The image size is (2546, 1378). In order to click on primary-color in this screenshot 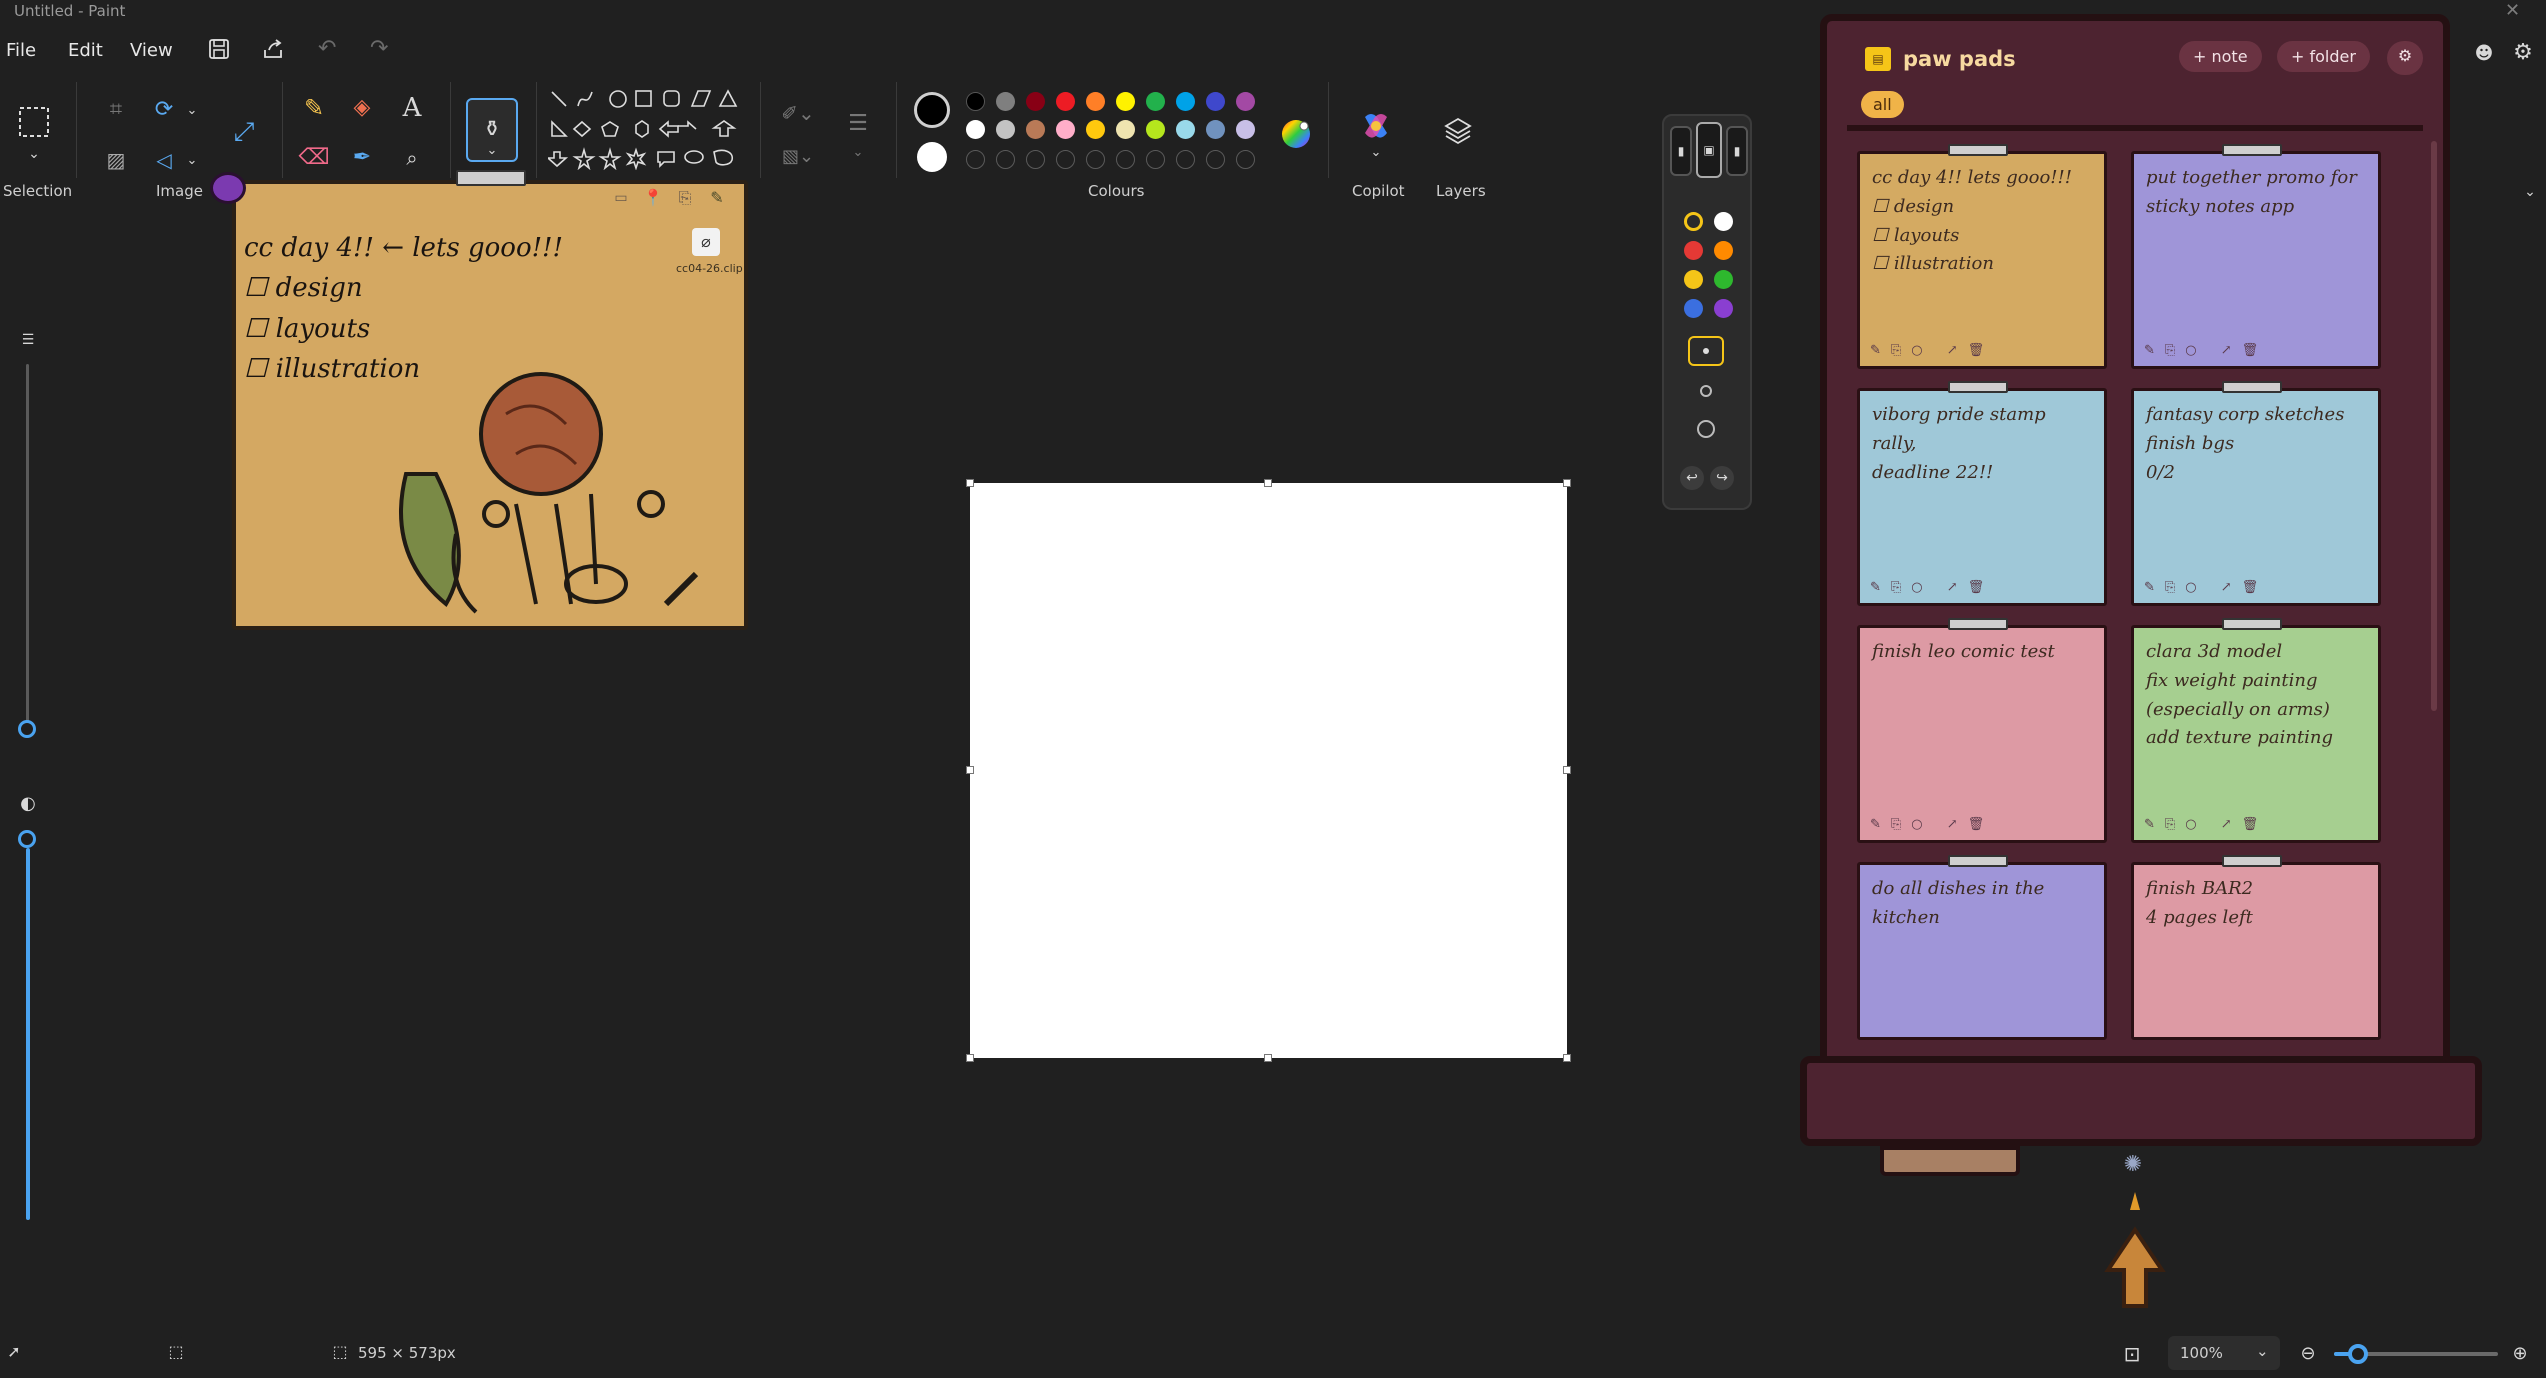, I will do `click(932, 110)`.